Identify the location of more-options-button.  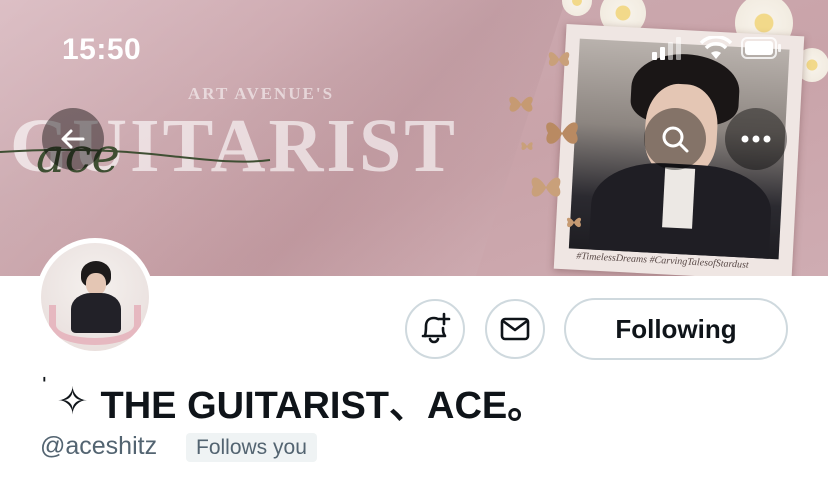
(756, 139).